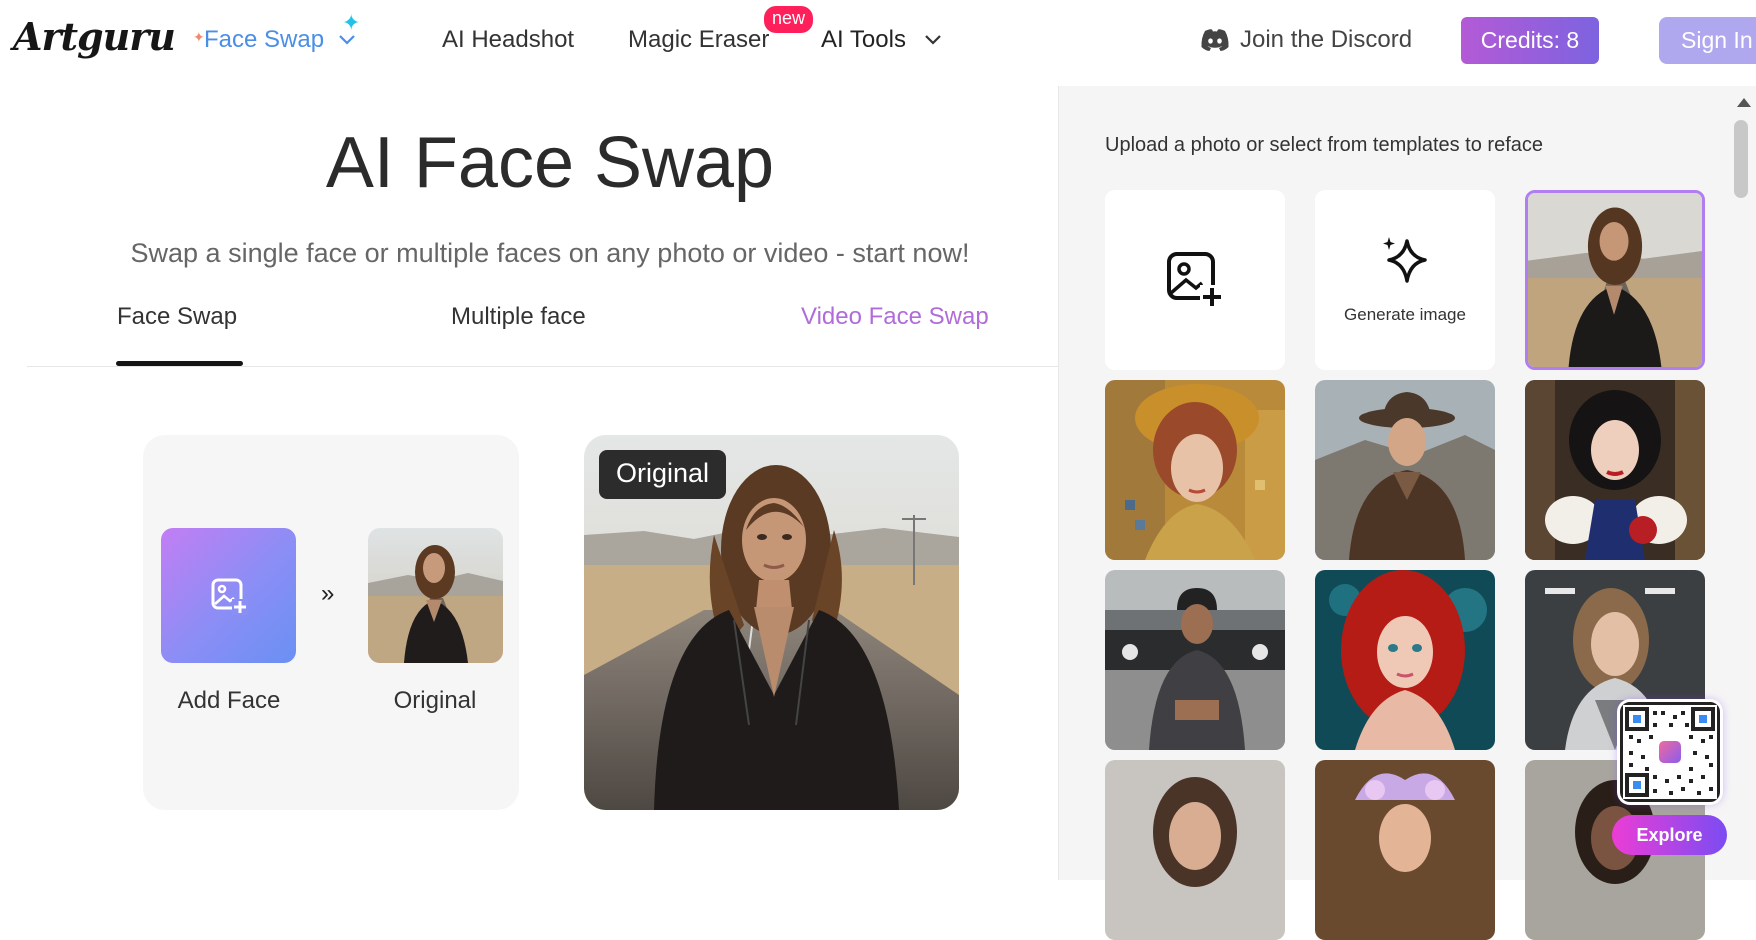  What do you see at coordinates (895, 317) in the screenshot?
I see `tab-video-face-swap: Video Face Swap` at bounding box center [895, 317].